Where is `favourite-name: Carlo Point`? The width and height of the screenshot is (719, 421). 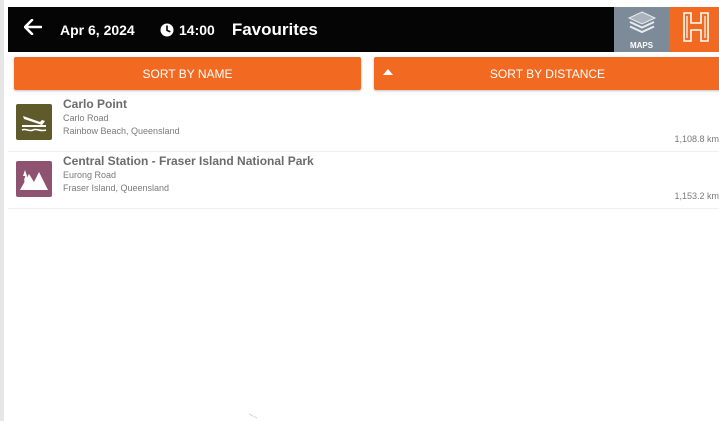 favourite-name: Carlo Point is located at coordinates (95, 104).